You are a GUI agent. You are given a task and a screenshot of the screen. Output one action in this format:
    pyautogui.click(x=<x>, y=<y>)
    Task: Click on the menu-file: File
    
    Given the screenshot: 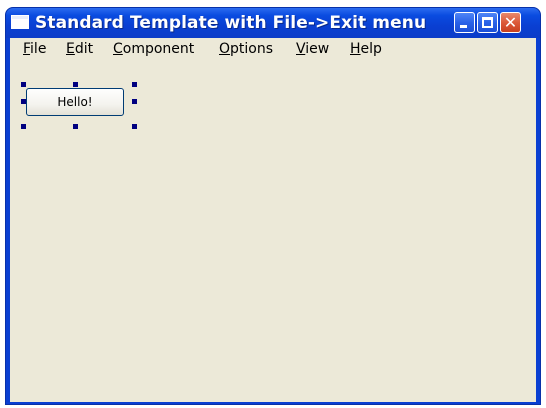 What is the action you would take?
    pyautogui.click(x=34, y=49)
    